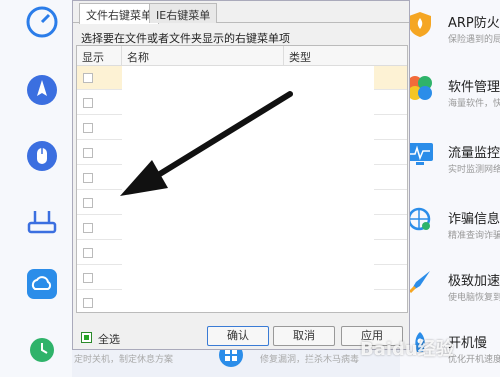 The image size is (500, 377). What do you see at coordinates (138, 57) in the screenshot?
I see `column-name: 名称` at bounding box center [138, 57].